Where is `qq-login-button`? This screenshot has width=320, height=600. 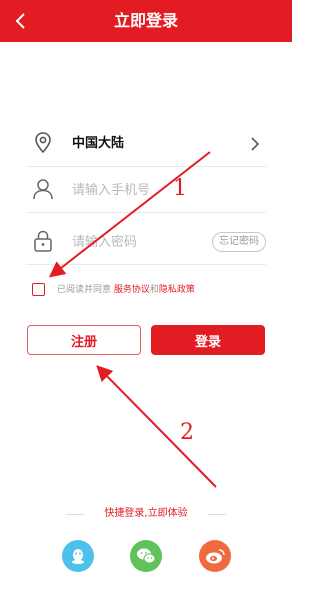 qq-login-button is located at coordinates (78, 556).